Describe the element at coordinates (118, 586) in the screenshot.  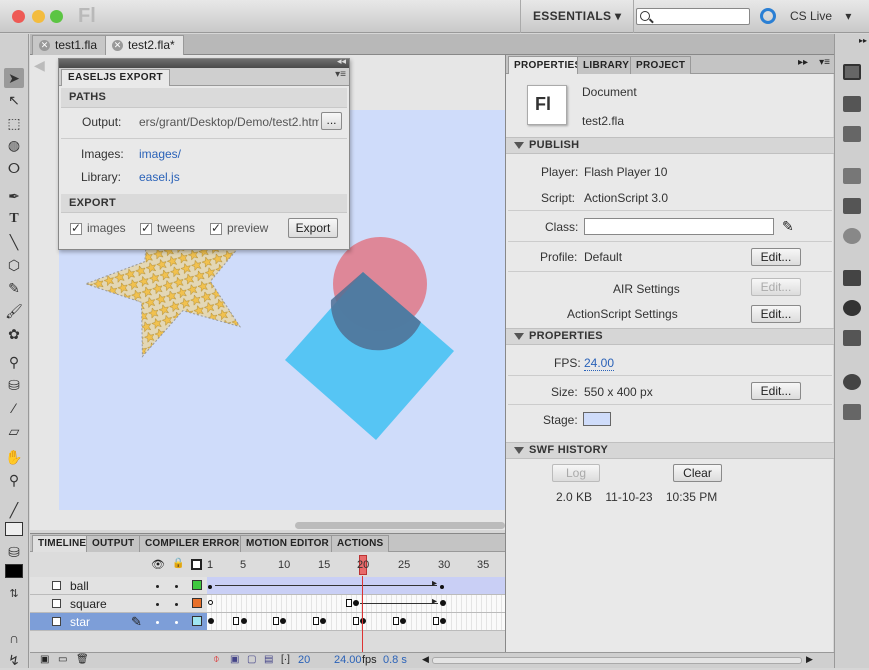
I see `layer-ball: ball` at that location.